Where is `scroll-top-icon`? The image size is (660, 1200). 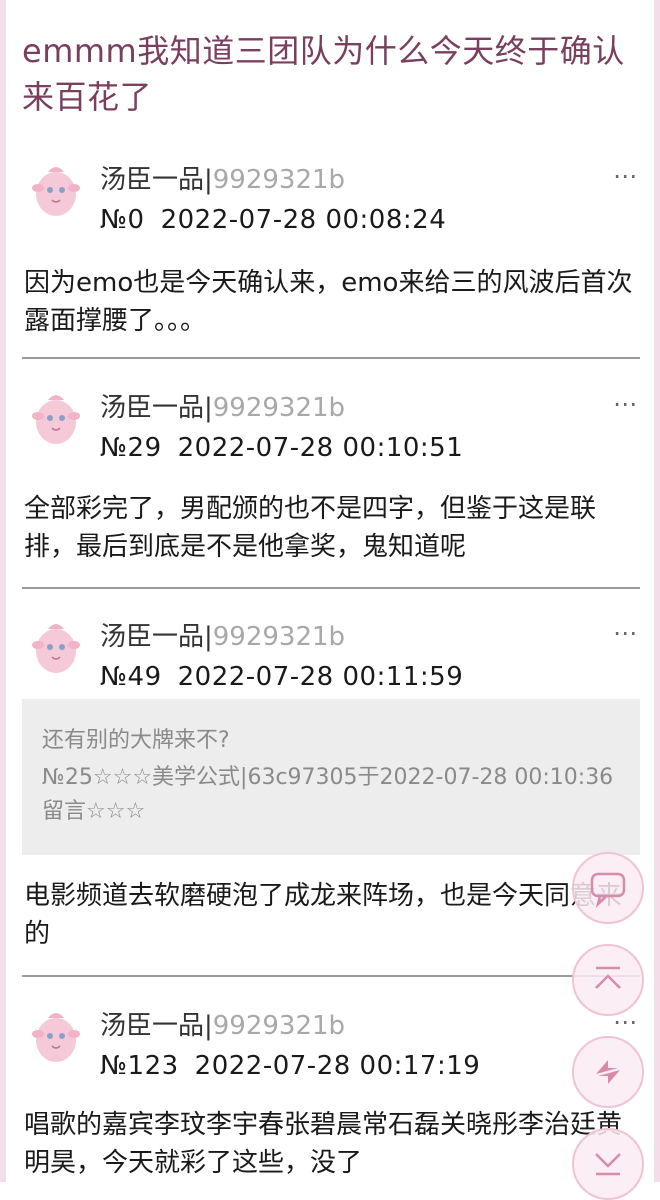 scroll-top-icon is located at coordinates (608, 977).